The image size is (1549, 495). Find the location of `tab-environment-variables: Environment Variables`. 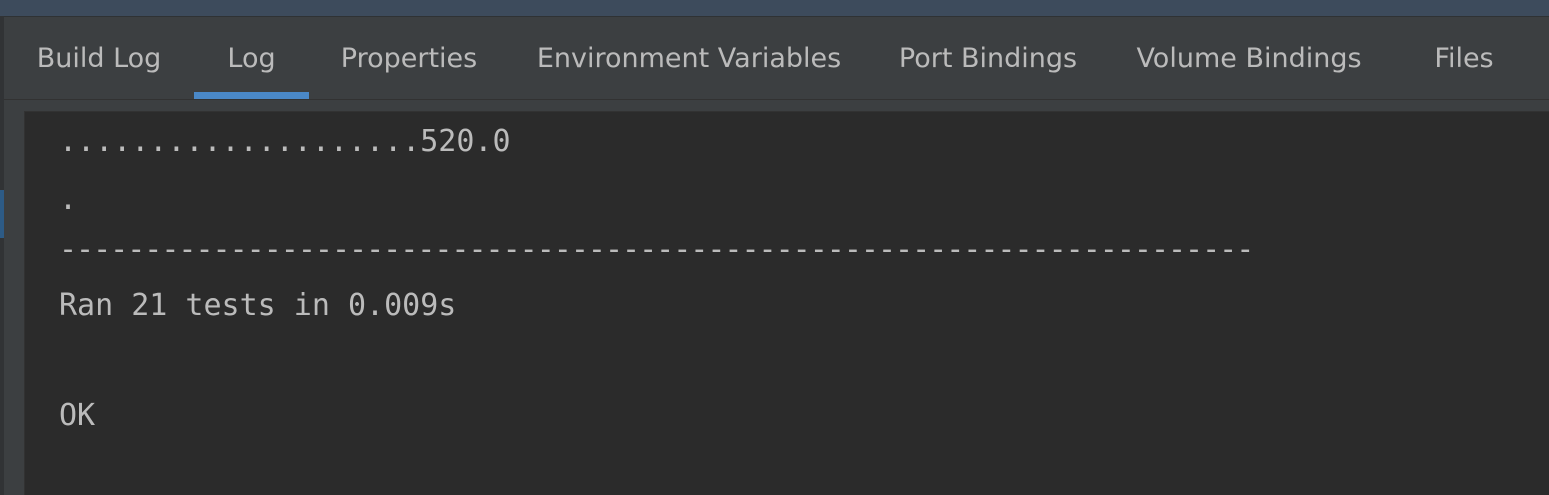

tab-environment-variables: Environment Variables is located at coordinates (689, 58).